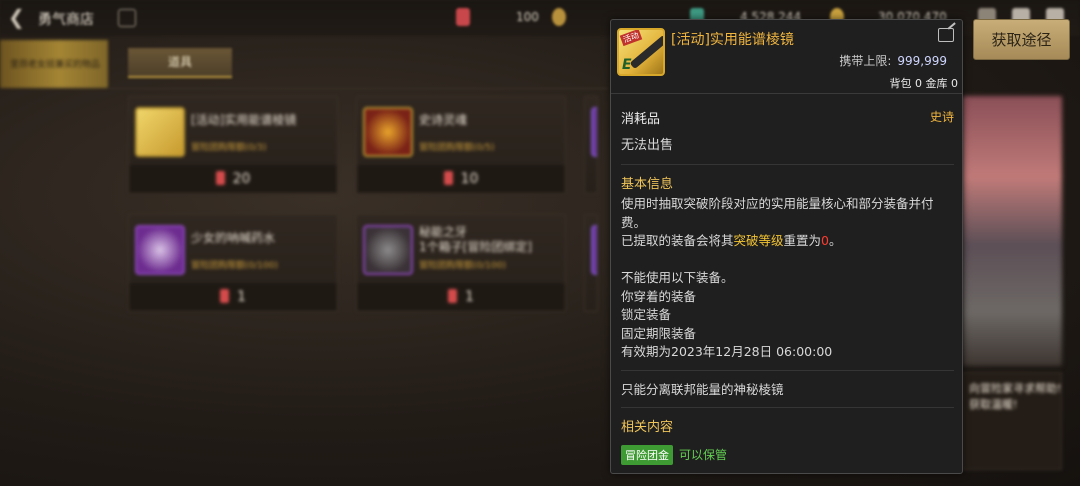 This screenshot has width=1080, height=486. Describe the element at coordinates (647, 145) in the screenshot. I see `no-sell-text: 无法出售` at that location.